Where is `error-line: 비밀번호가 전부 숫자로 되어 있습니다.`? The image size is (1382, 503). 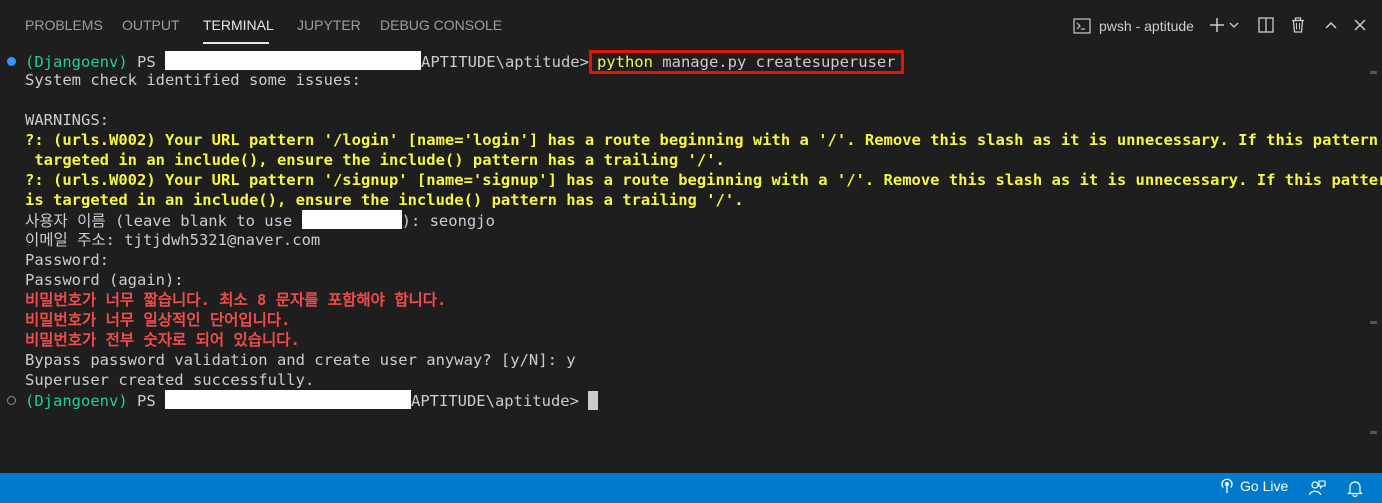 error-line: 비밀번호가 전부 숫자로 되어 있습니다. is located at coordinates (162, 340).